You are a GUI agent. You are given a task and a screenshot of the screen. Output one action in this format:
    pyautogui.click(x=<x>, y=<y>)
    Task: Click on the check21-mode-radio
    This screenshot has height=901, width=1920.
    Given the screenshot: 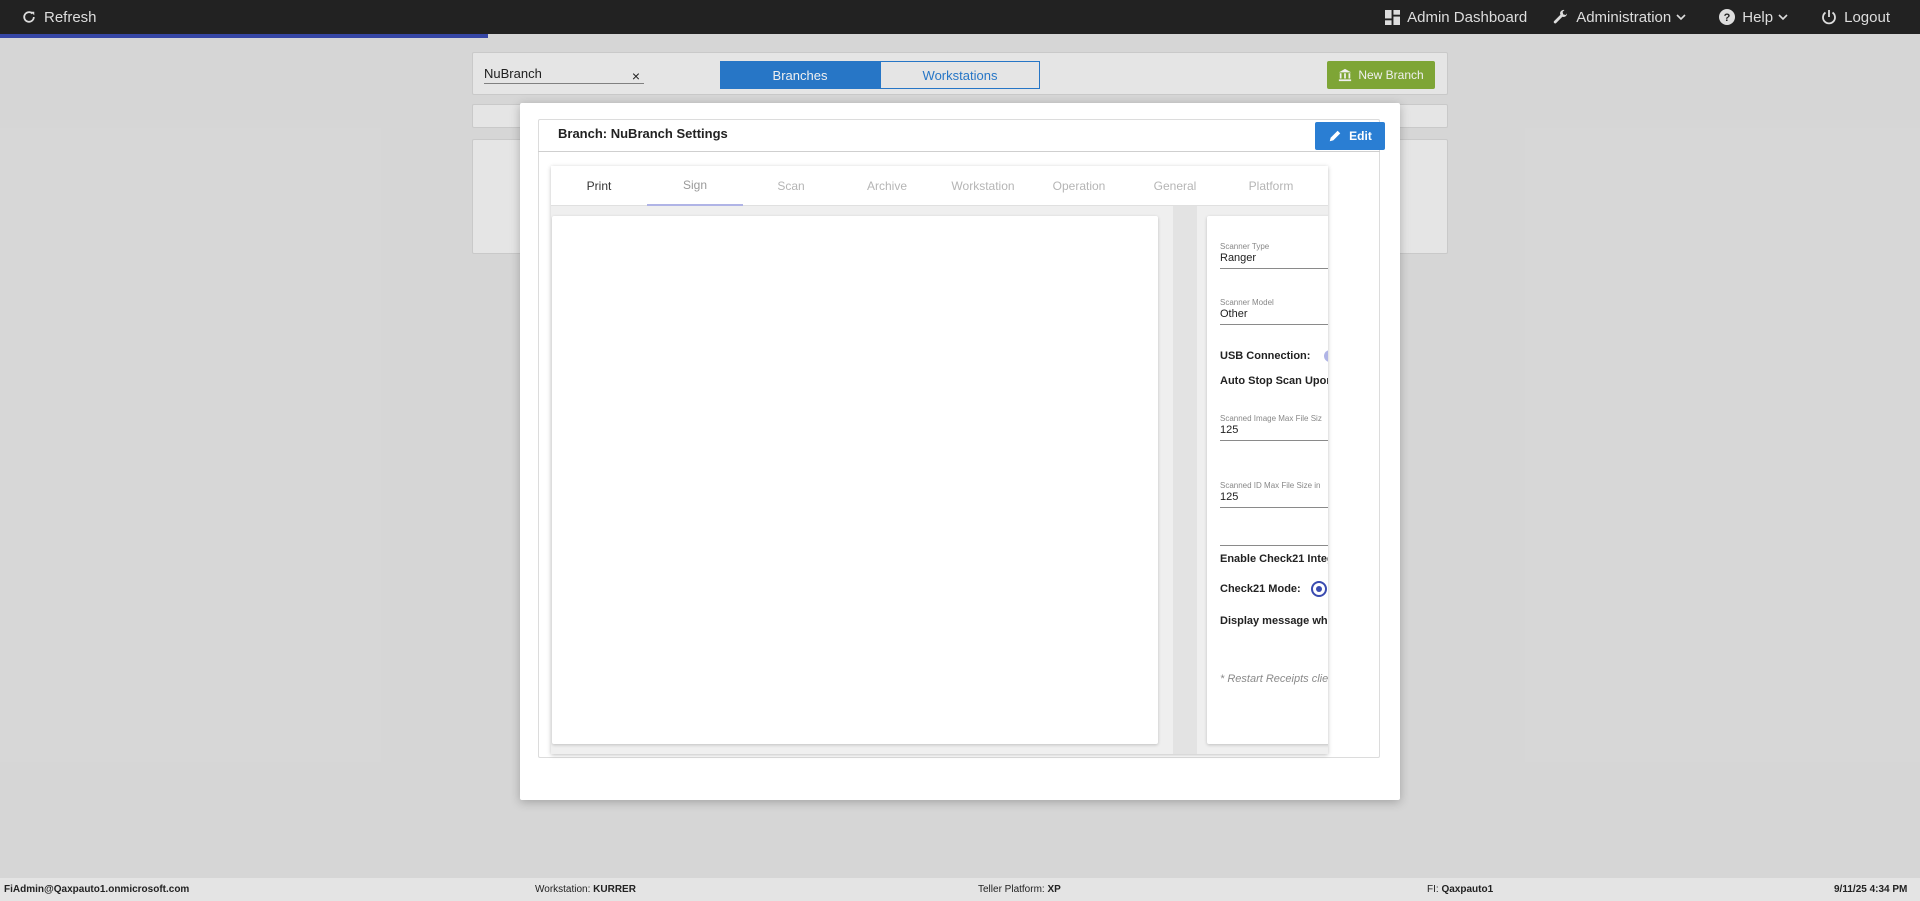 What is the action you would take?
    pyautogui.click(x=1318, y=589)
    